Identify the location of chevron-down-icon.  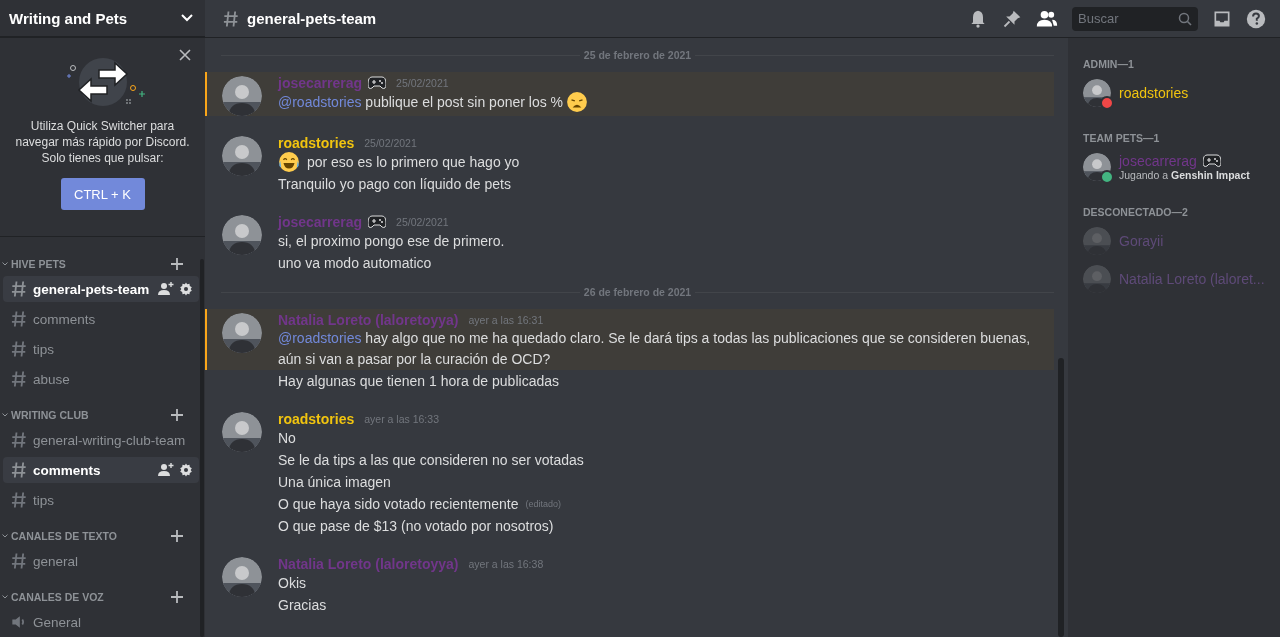
(187, 18).